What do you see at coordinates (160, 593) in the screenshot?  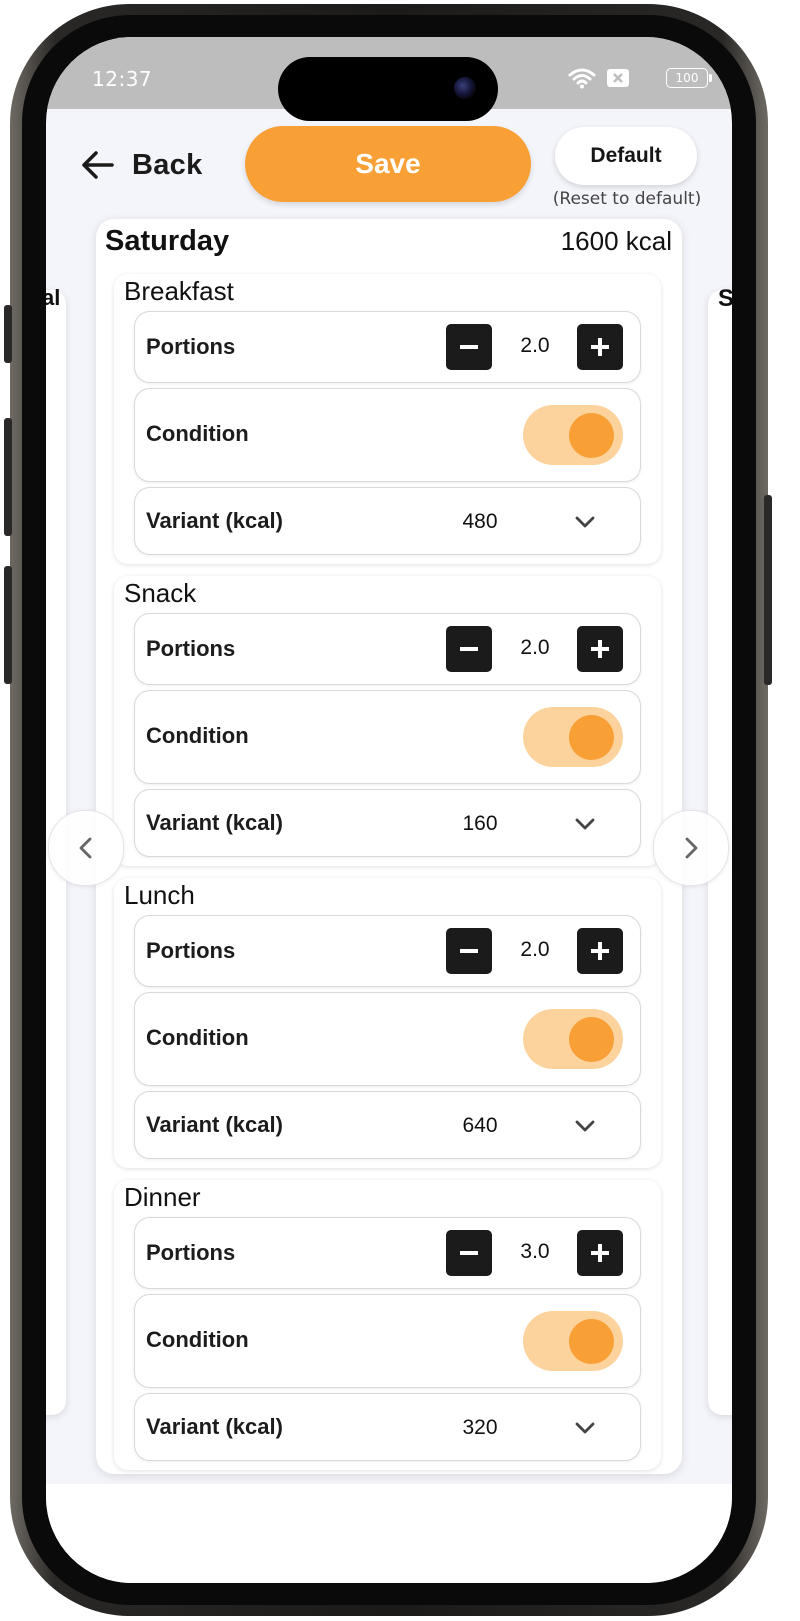 I see `meal-title: Snack` at bounding box center [160, 593].